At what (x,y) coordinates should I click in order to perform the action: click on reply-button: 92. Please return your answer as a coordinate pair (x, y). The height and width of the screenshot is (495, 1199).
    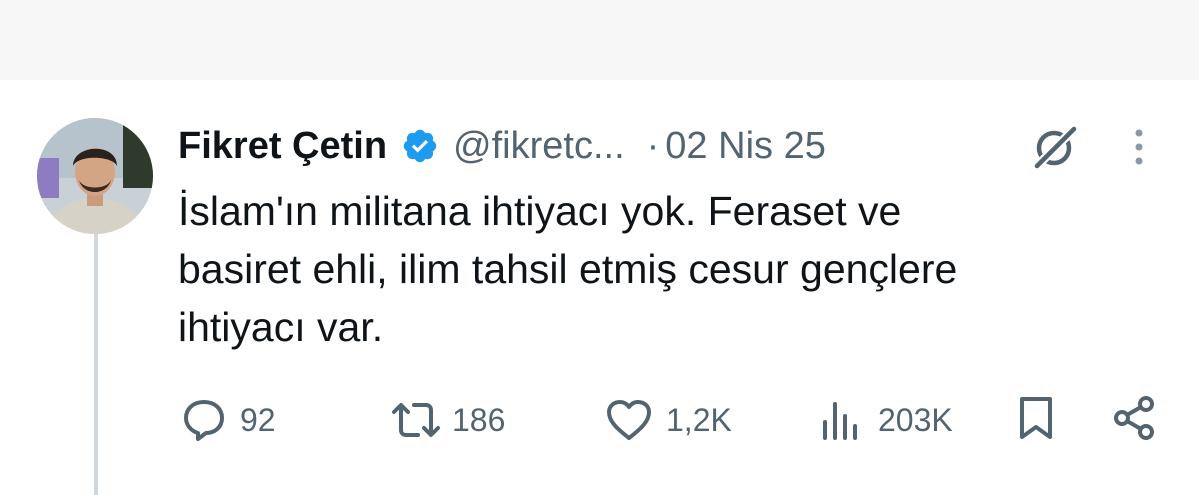
    Looking at the image, I should click on (228, 420).